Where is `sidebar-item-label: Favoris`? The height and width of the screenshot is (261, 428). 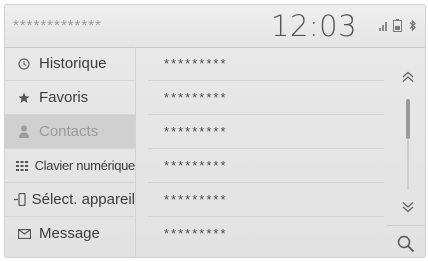 sidebar-item-label: Favoris is located at coordinates (64, 97).